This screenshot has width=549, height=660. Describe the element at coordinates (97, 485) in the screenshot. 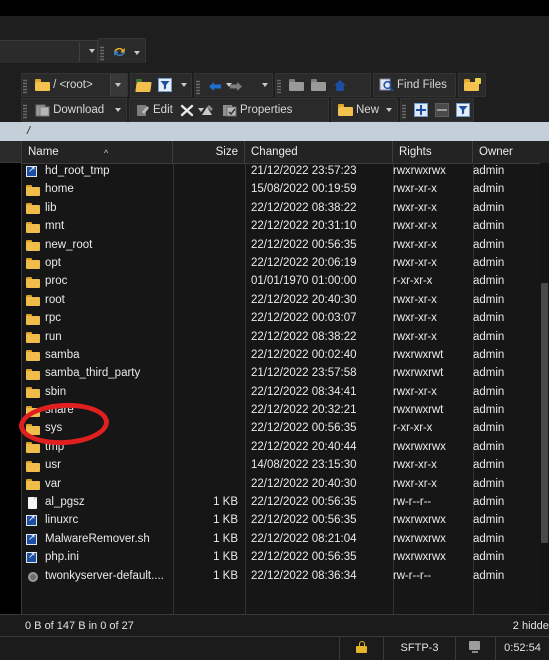

I see `cell-name: var` at that location.